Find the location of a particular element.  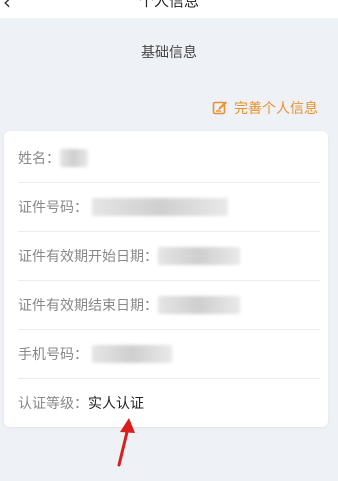

info-row-id-number: 证件号码： is located at coordinates (169, 207).